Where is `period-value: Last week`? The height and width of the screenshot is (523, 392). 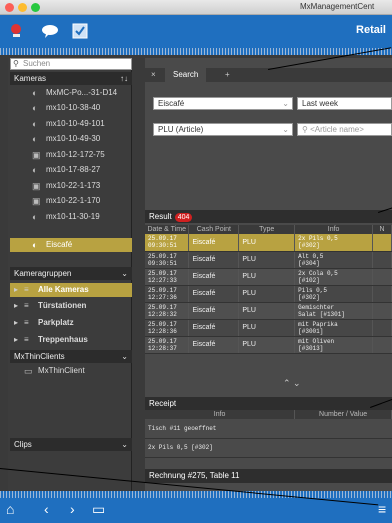 period-value: Last week is located at coordinates (320, 103).